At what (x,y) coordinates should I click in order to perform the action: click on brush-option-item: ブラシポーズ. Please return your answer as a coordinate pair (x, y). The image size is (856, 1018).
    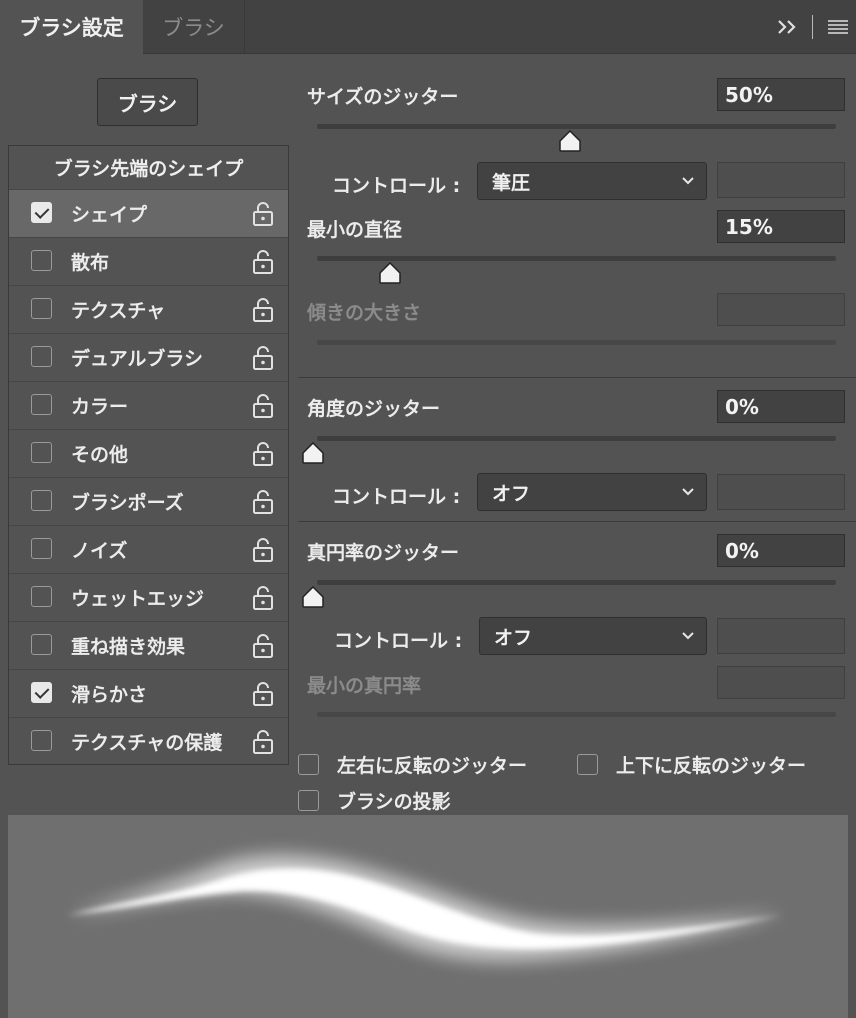
    Looking at the image, I should click on (148, 501).